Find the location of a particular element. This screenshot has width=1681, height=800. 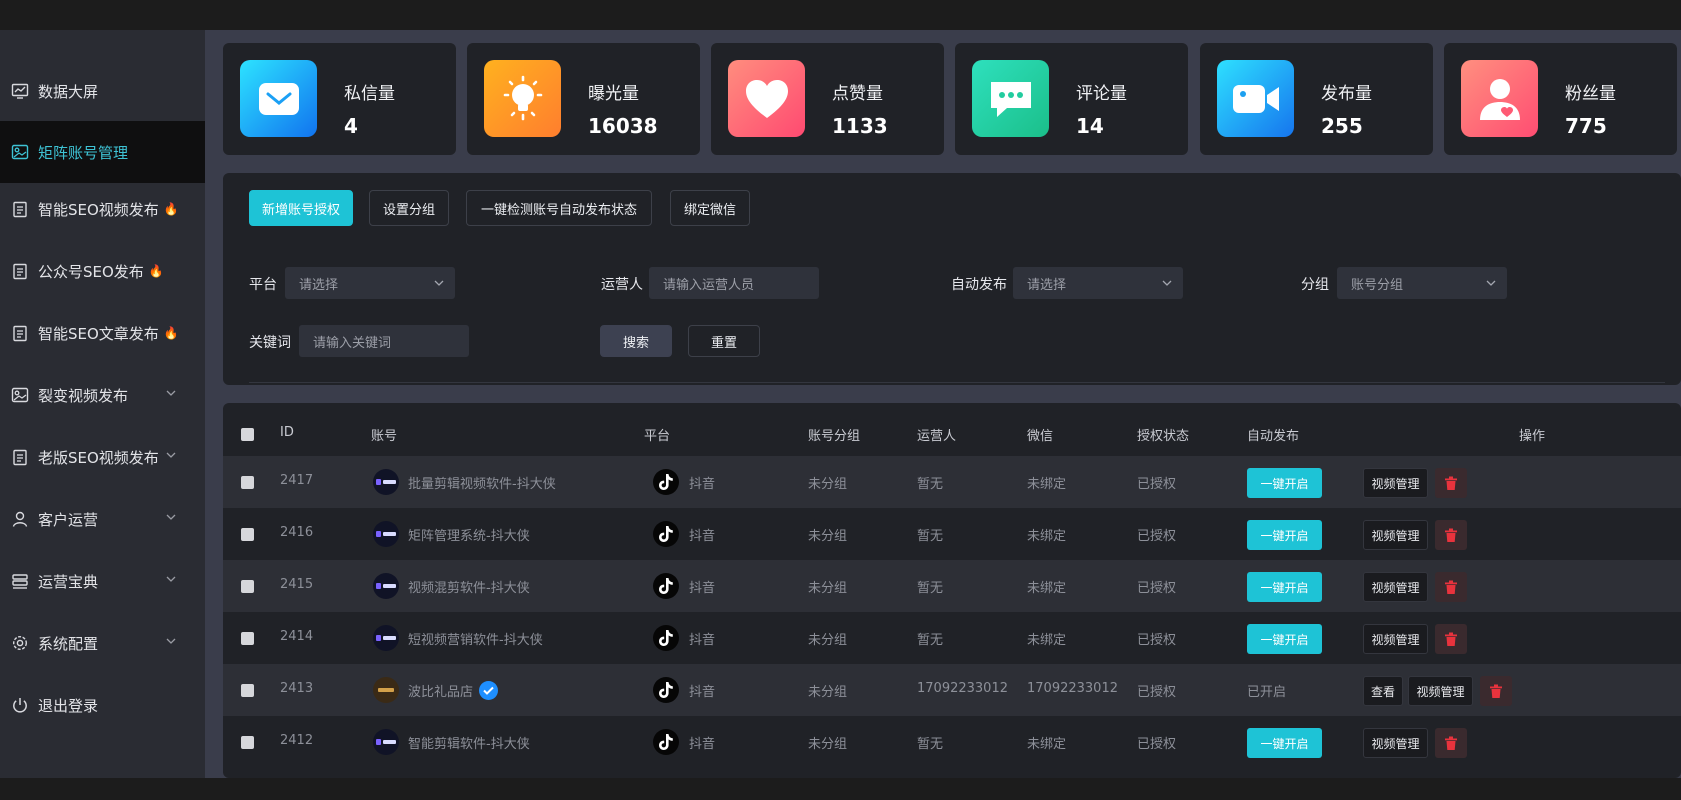

sidebar-item-label: 数据大屏 is located at coordinates (68, 91).